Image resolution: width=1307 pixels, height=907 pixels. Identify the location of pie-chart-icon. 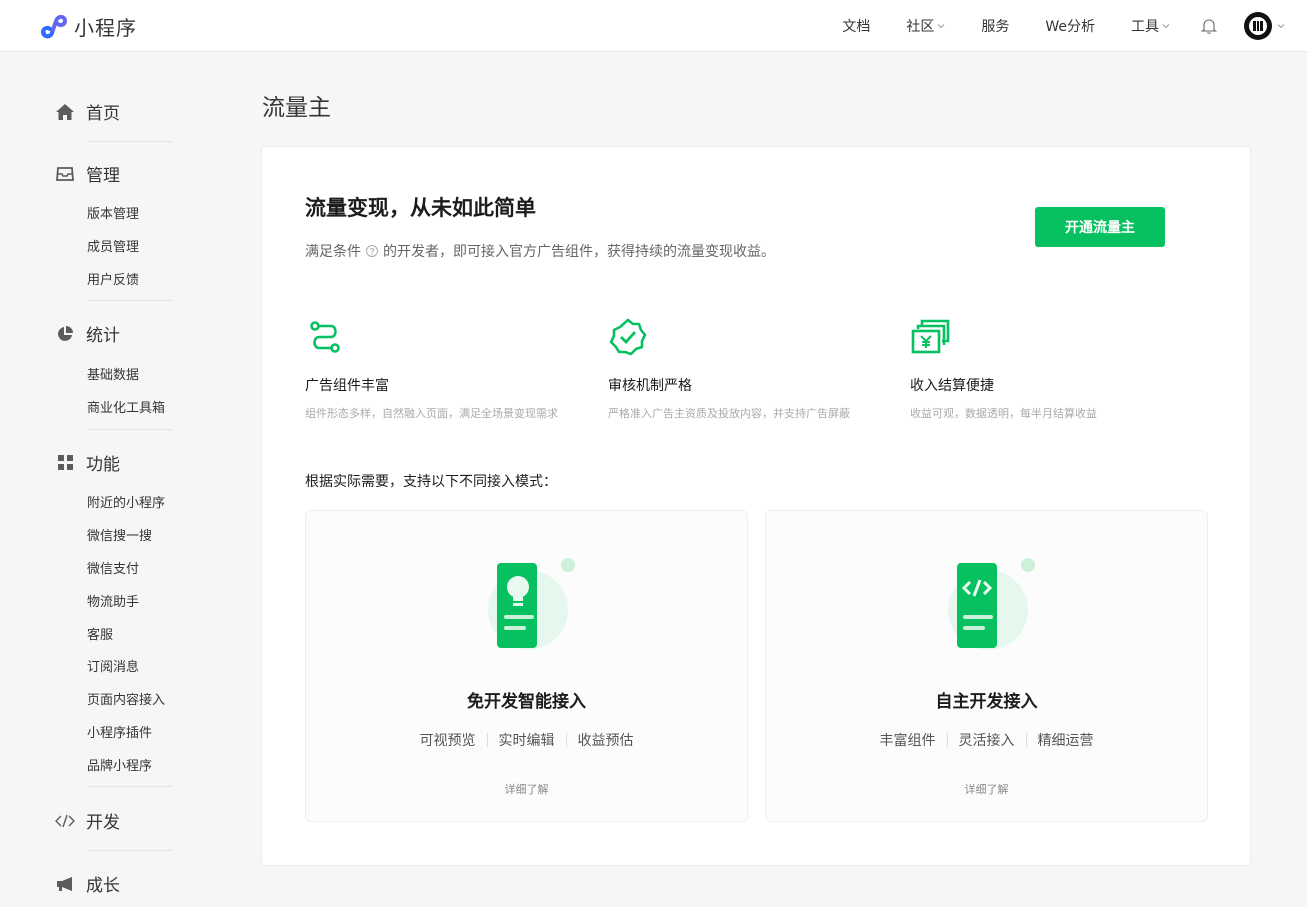
(65, 334).